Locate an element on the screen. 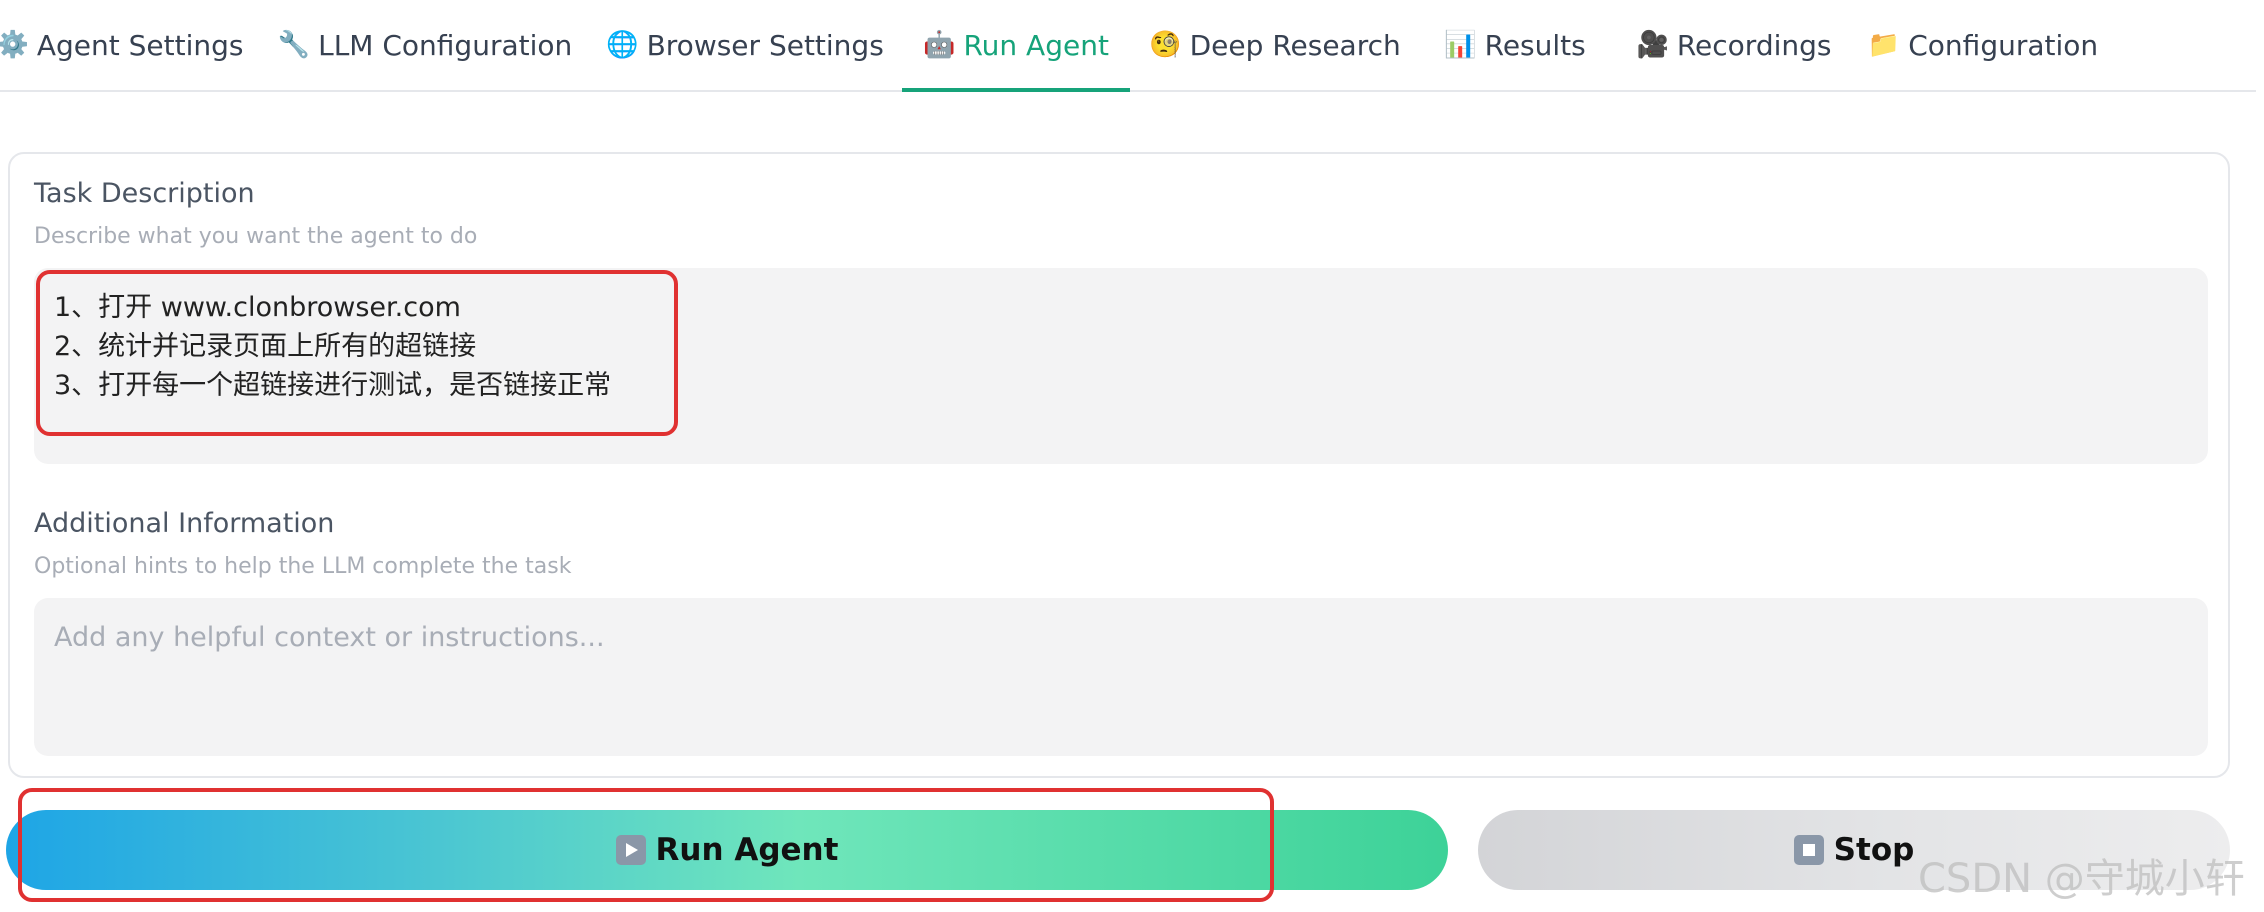 The height and width of the screenshot is (912, 2264). bar-chart-icon: 📊 is located at coordinates (1460, 45).